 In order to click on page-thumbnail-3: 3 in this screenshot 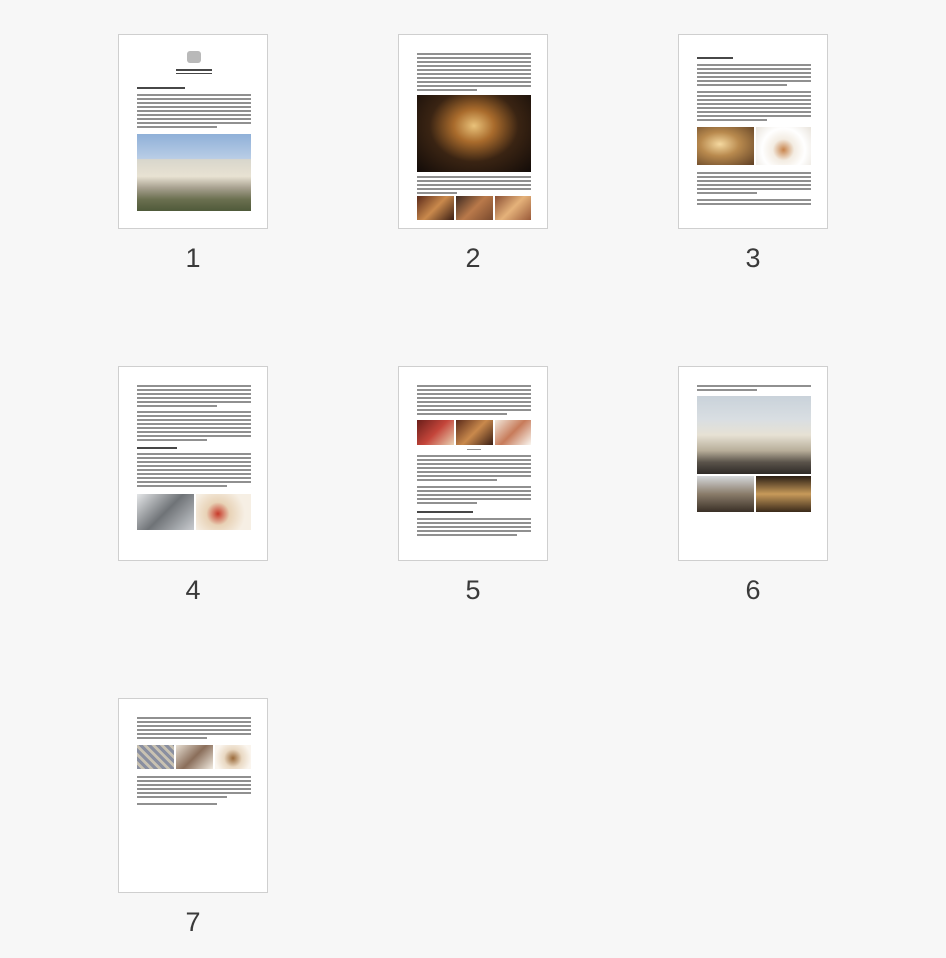, I will do `click(739, 154)`.